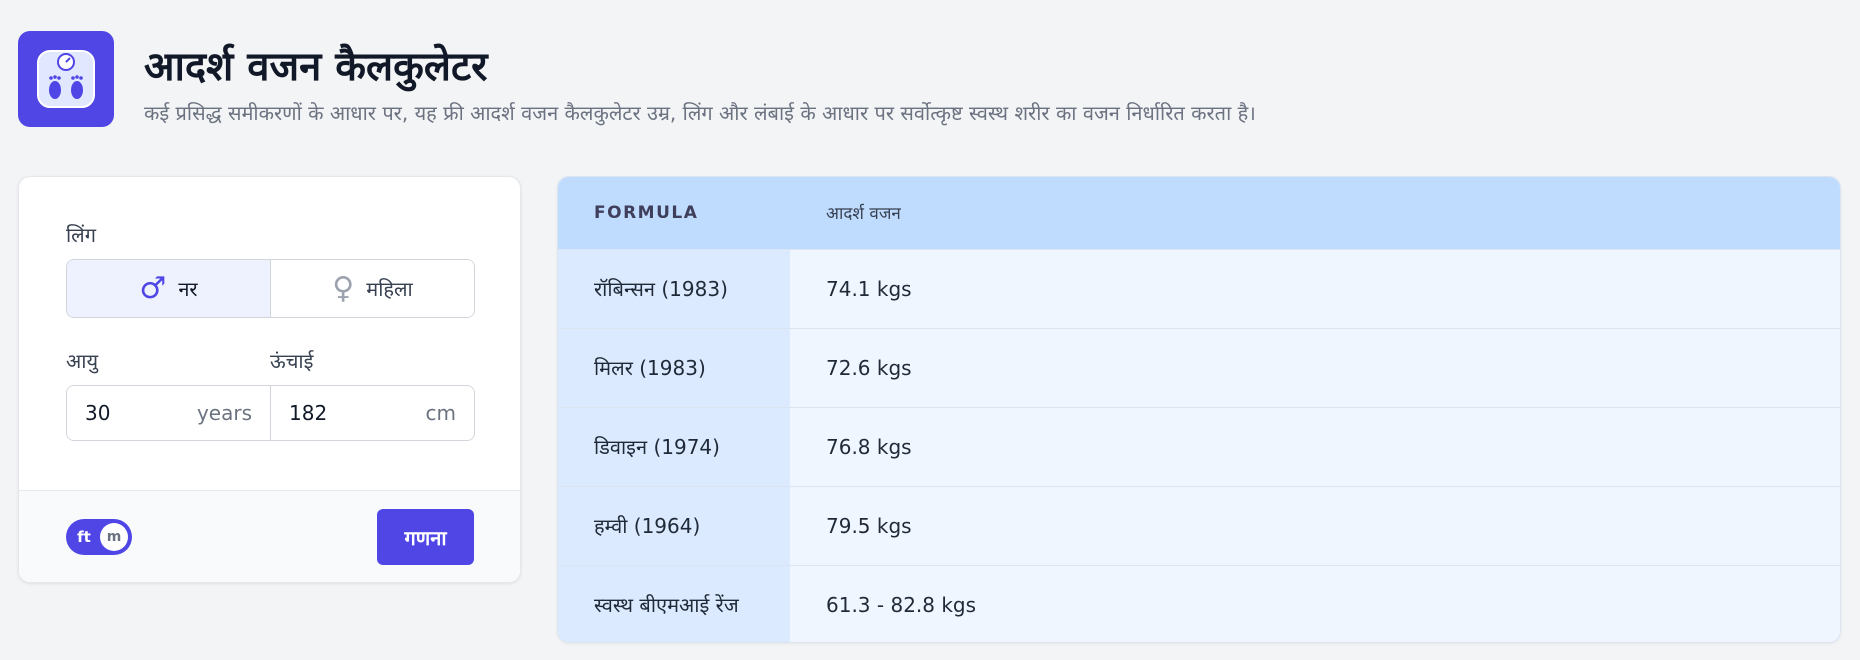 The height and width of the screenshot is (660, 1860). I want to click on gender-female-button: ♀ महिला, so click(372, 288).